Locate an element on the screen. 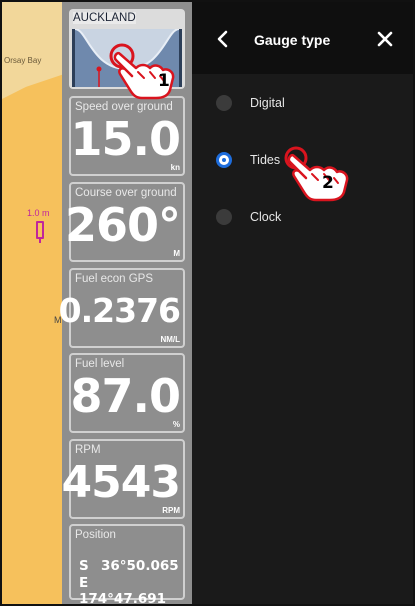 This screenshot has width=415, height=606. map-depth-label: 1.0 m is located at coordinates (38, 213).